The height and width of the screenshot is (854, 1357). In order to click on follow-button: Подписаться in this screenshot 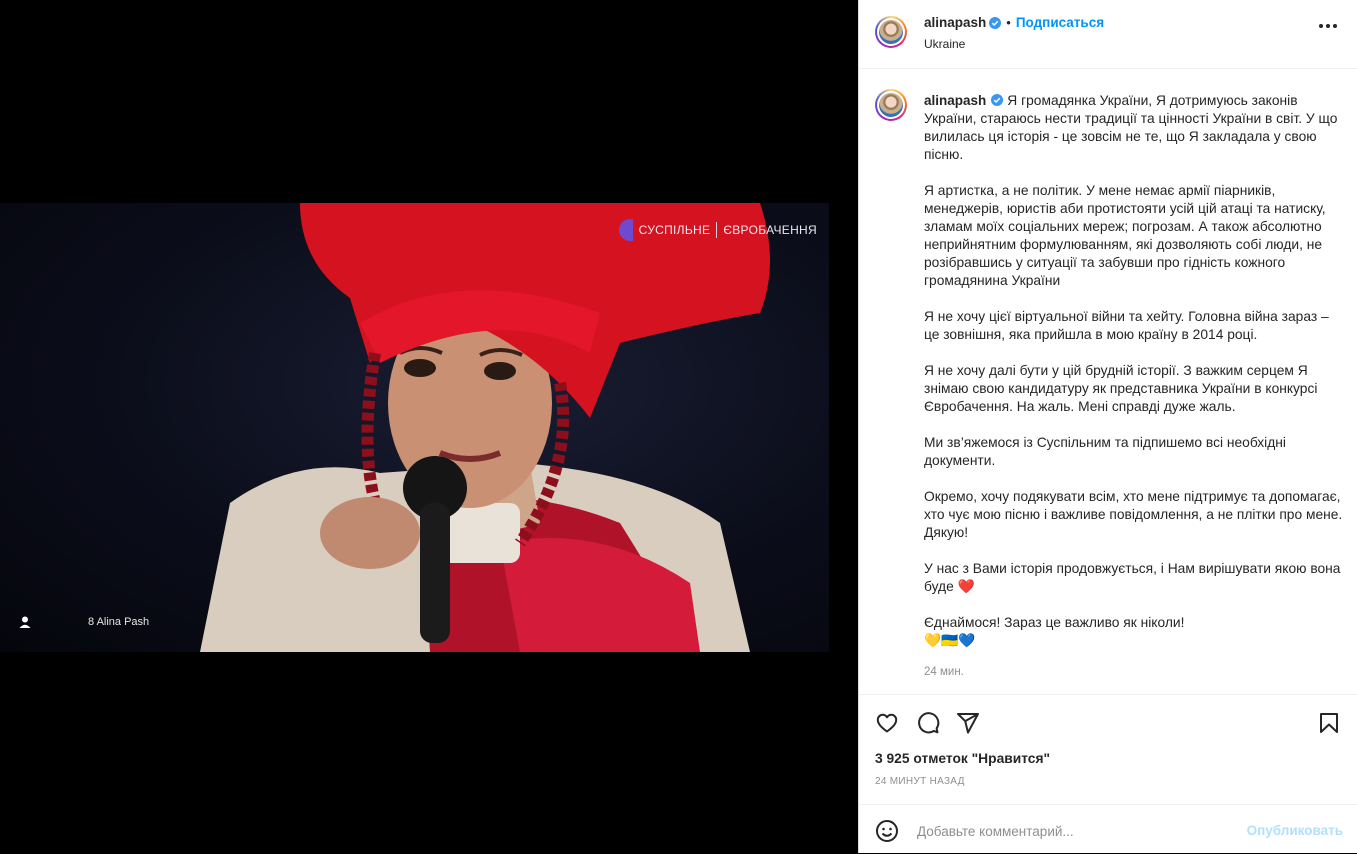, I will do `click(1060, 22)`.